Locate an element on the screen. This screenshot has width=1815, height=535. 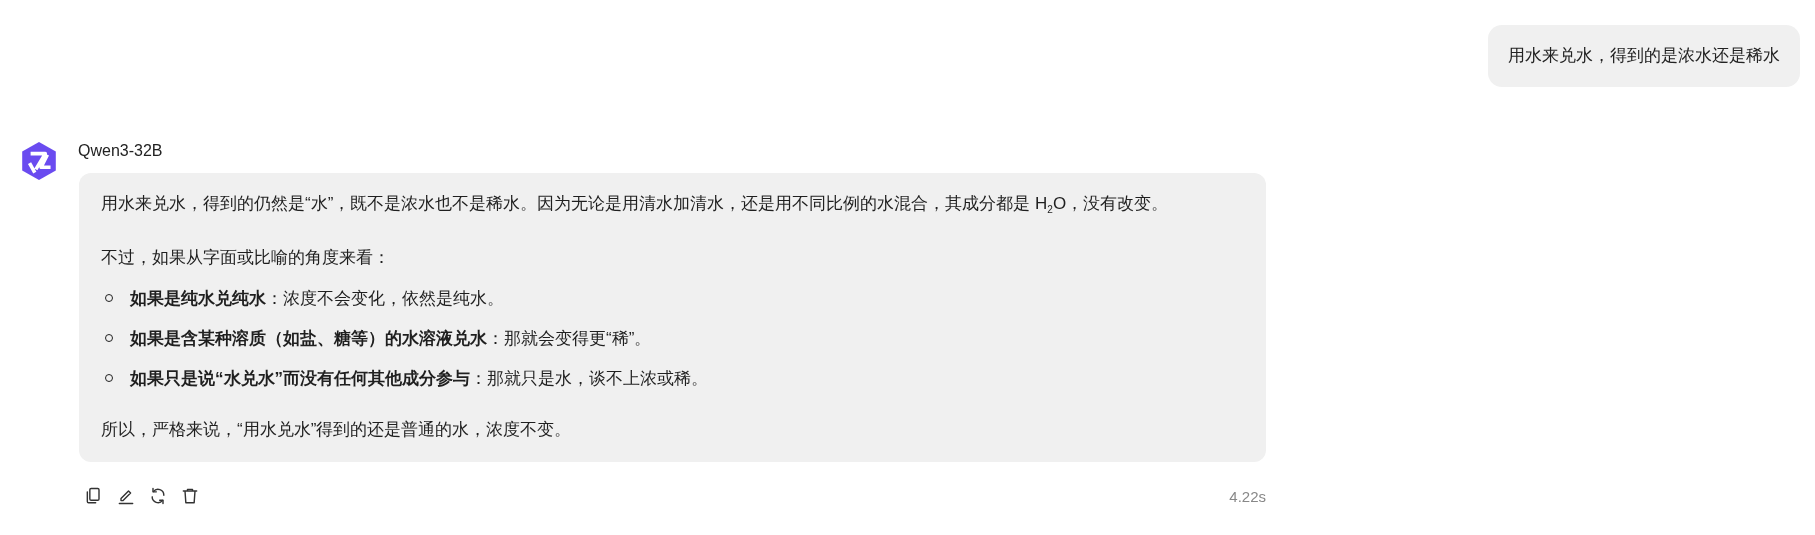
reply-paragraph: 所以，严格来说，“用水兑水”得到的还是普通的水，浓度不变。 is located at coordinates (337, 430).